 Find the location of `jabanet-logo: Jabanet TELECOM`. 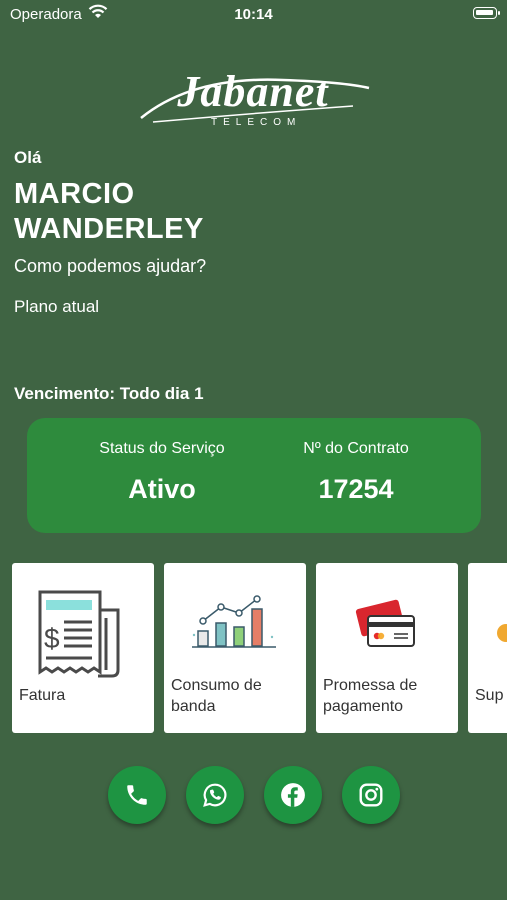

jabanet-logo: Jabanet TELECOM is located at coordinates (253, 101).